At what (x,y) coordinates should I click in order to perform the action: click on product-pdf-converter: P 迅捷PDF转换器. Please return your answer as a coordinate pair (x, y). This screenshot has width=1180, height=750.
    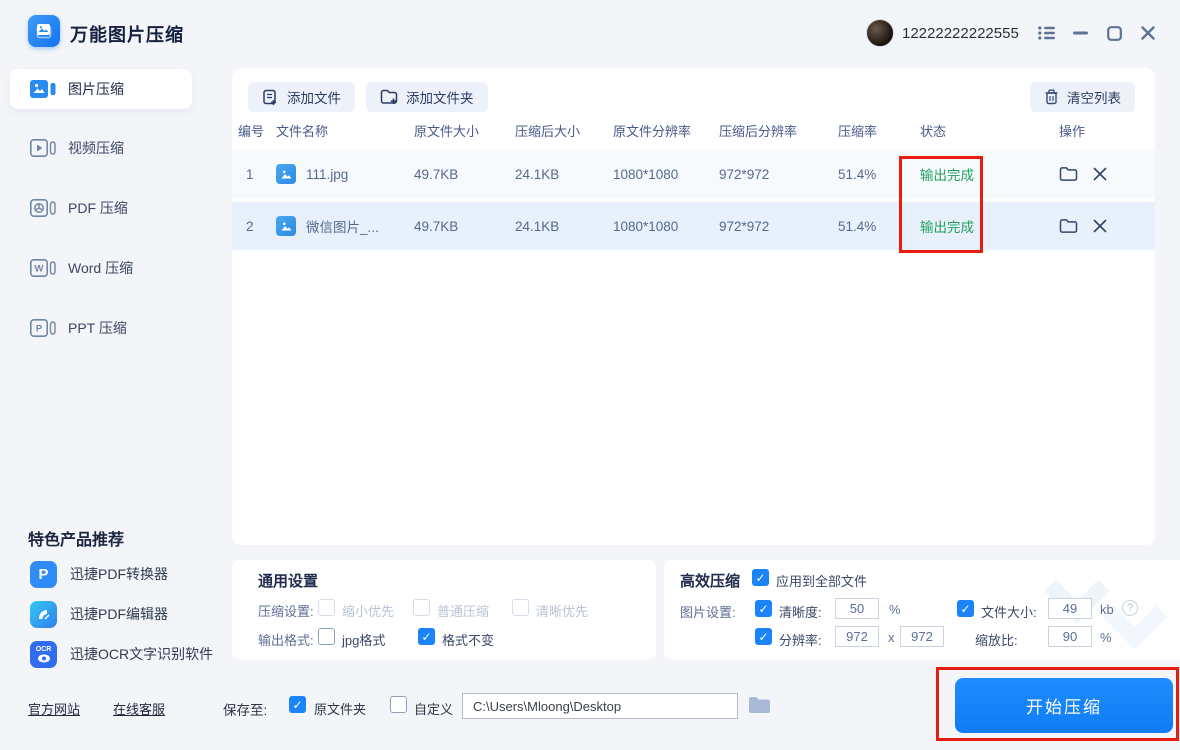
    Looking at the image, I should click on (99, 574).